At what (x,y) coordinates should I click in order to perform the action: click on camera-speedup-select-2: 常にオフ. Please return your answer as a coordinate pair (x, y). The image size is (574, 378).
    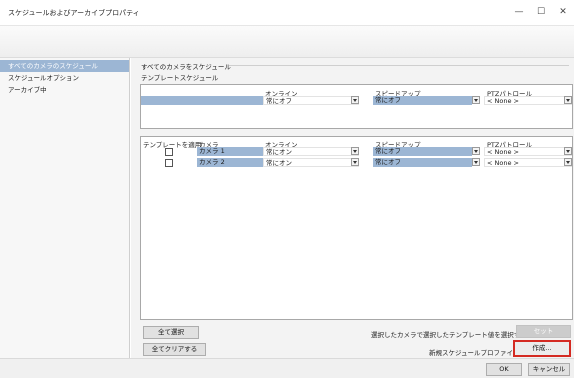
    Looking at the image, I should click on (422, 162).